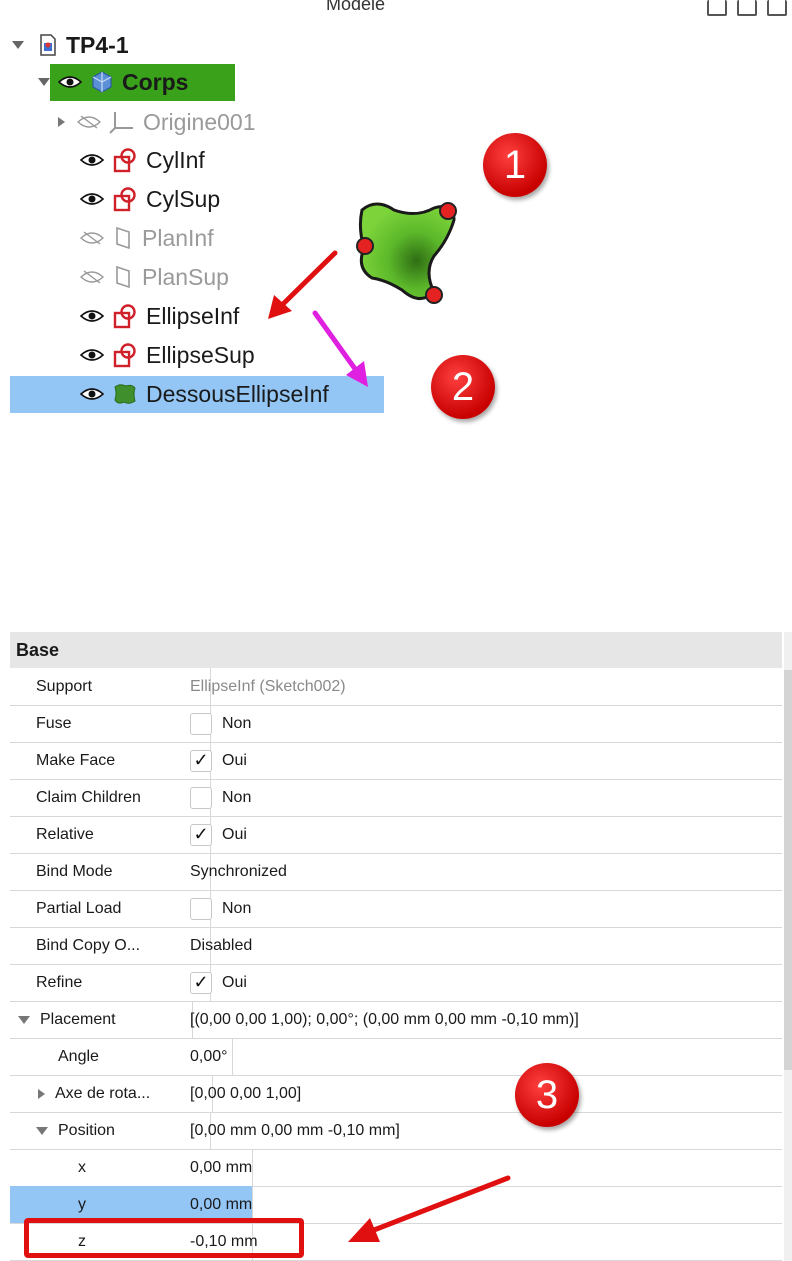 This screenshot has height=1261, width=792. What do you see at coordinates (788, 870) in the screenshot?
I see `property-scroll-thumb` at bounding box center [788, 870].